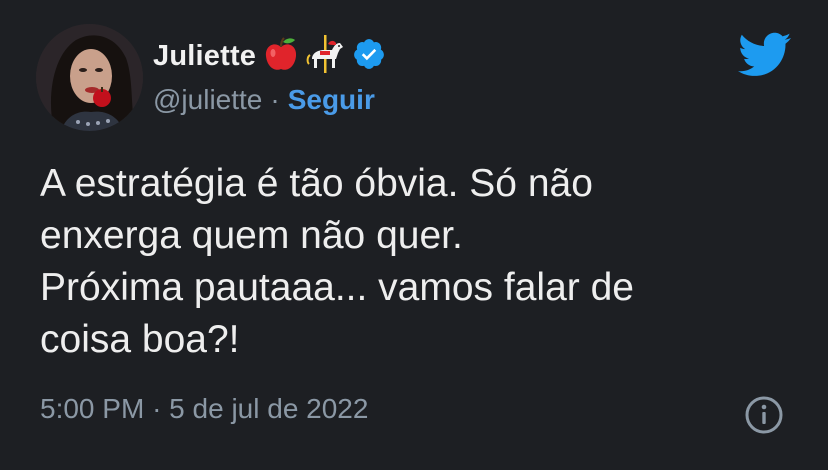 Image resolution: width=828 pixels, height=470 pixels. Describe the element at coordinates (89, 77) in the screenshot. I see `avatar` at that location.